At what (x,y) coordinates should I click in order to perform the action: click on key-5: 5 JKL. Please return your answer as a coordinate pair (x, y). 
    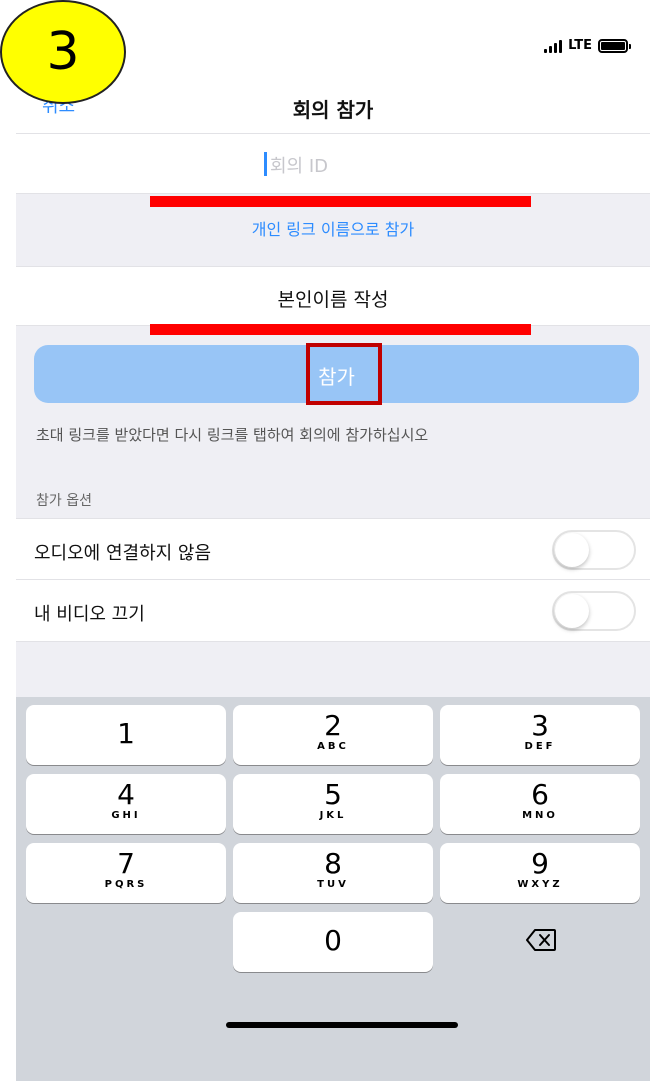
    Looking at the image, I should click on (333, 804).